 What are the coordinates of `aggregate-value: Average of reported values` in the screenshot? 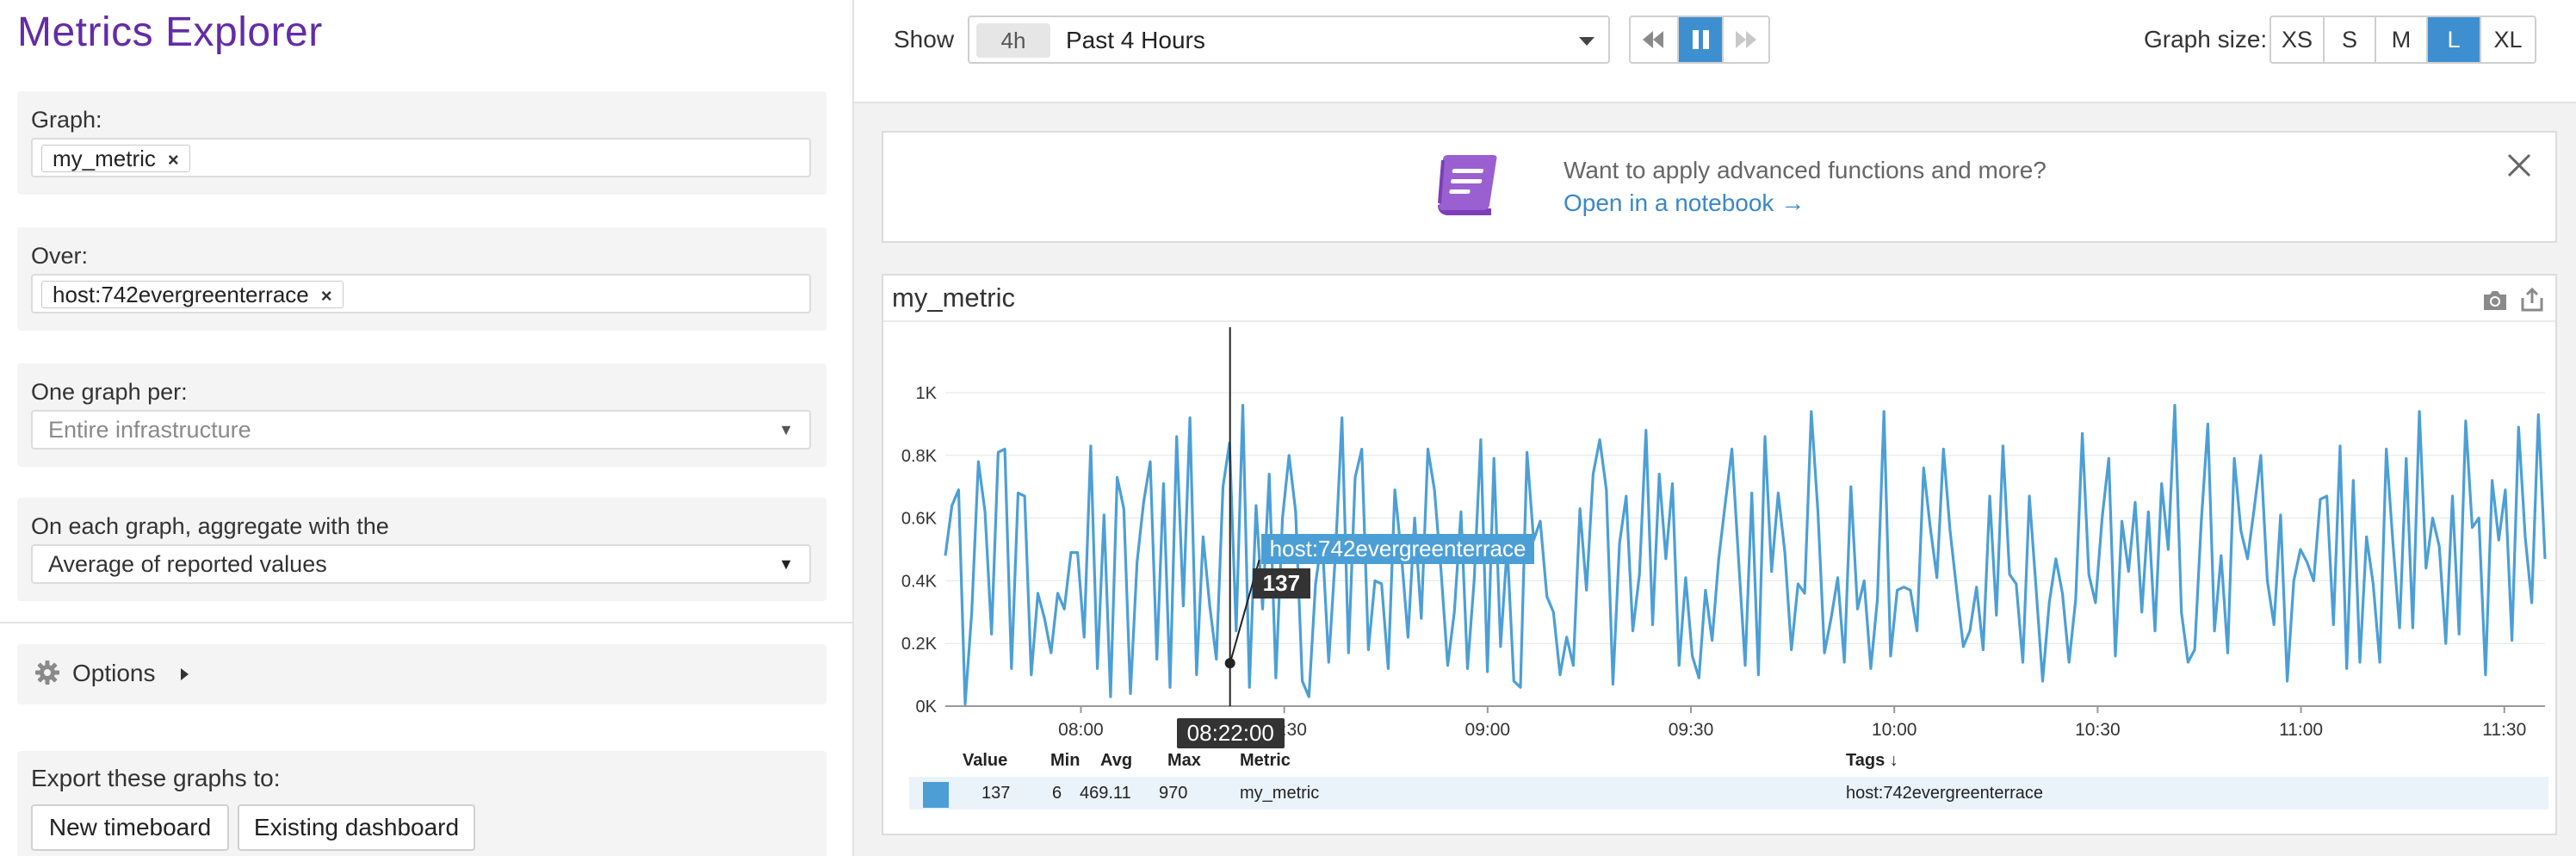 It's located at (187, 564).